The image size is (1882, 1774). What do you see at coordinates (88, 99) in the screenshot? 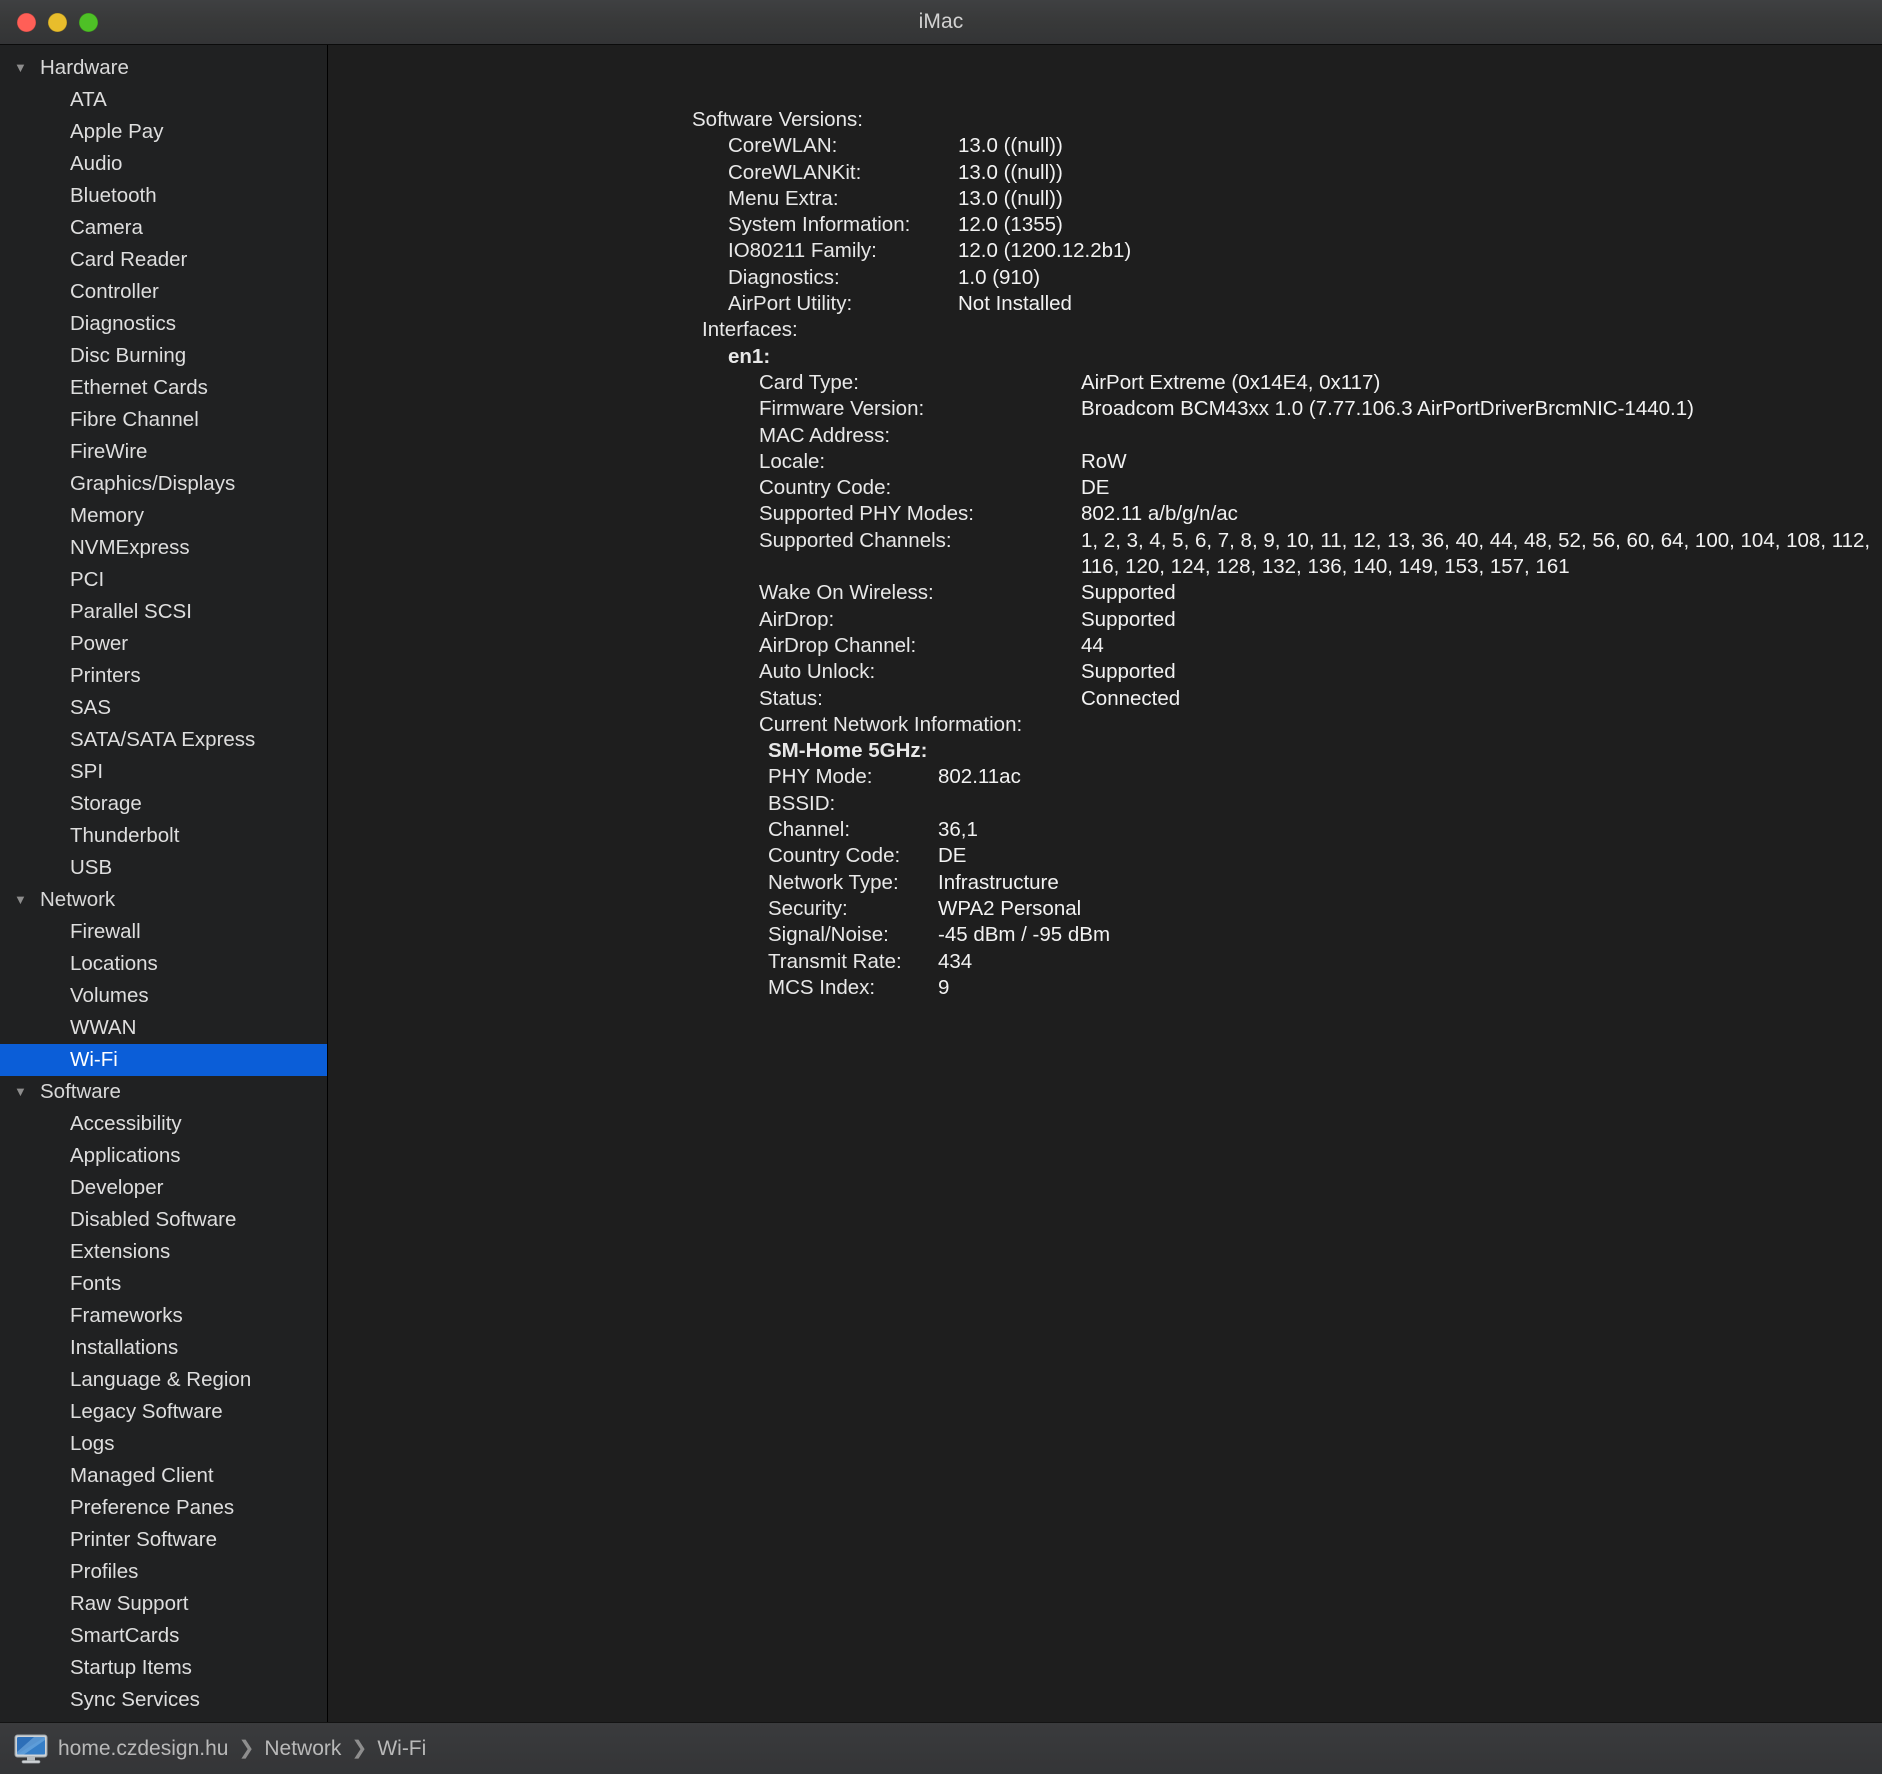
I see `sidebar-item-label: ATA` at bounding box center [88, 99].